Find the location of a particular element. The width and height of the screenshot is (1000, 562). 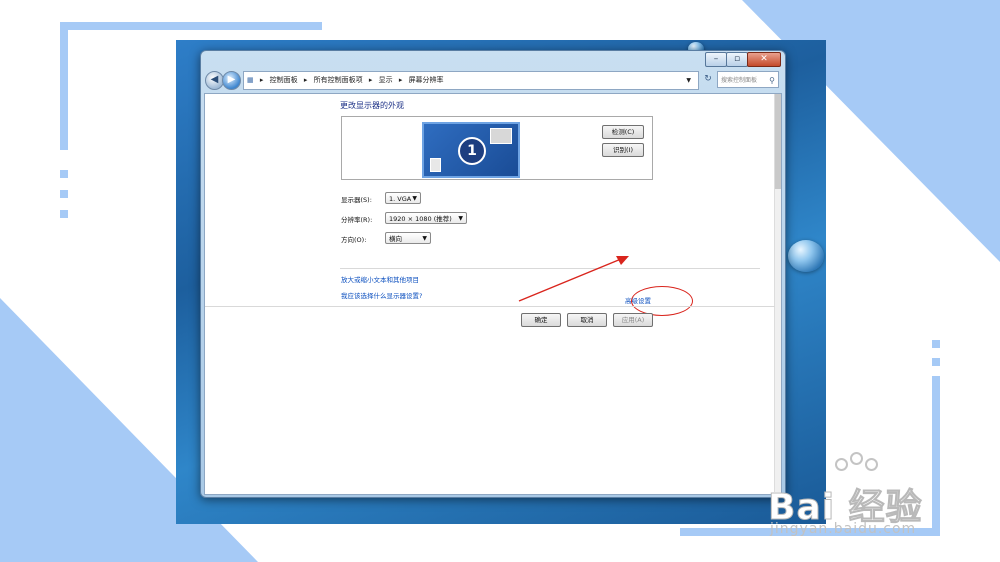

breadcrumb-control-panel: 控制面板 is located at coordinates (284, 80).